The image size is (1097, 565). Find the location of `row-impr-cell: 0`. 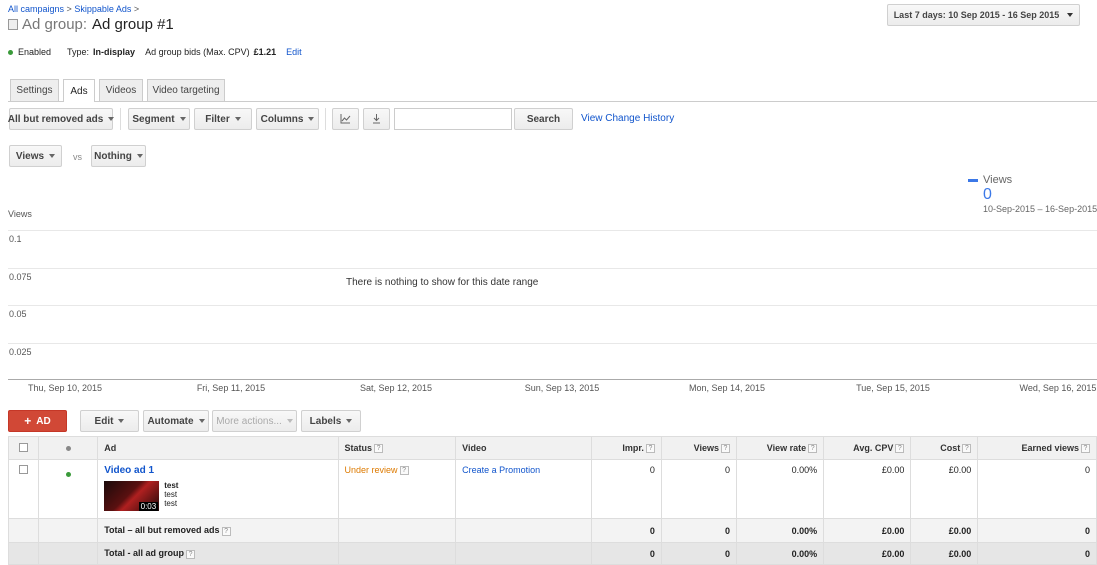

row-impr-cell: 0 is located at coordinates (626, 489).